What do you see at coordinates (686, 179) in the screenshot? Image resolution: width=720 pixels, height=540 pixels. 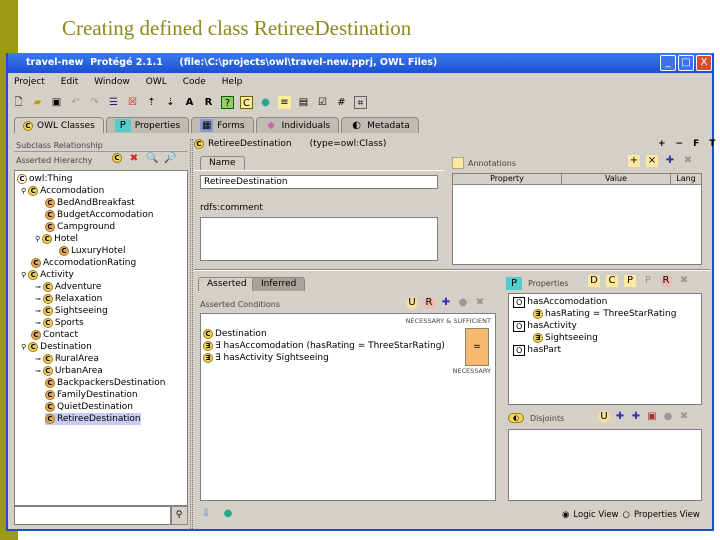 I see `column-lang: Lang` at bounding box center [686, 179].